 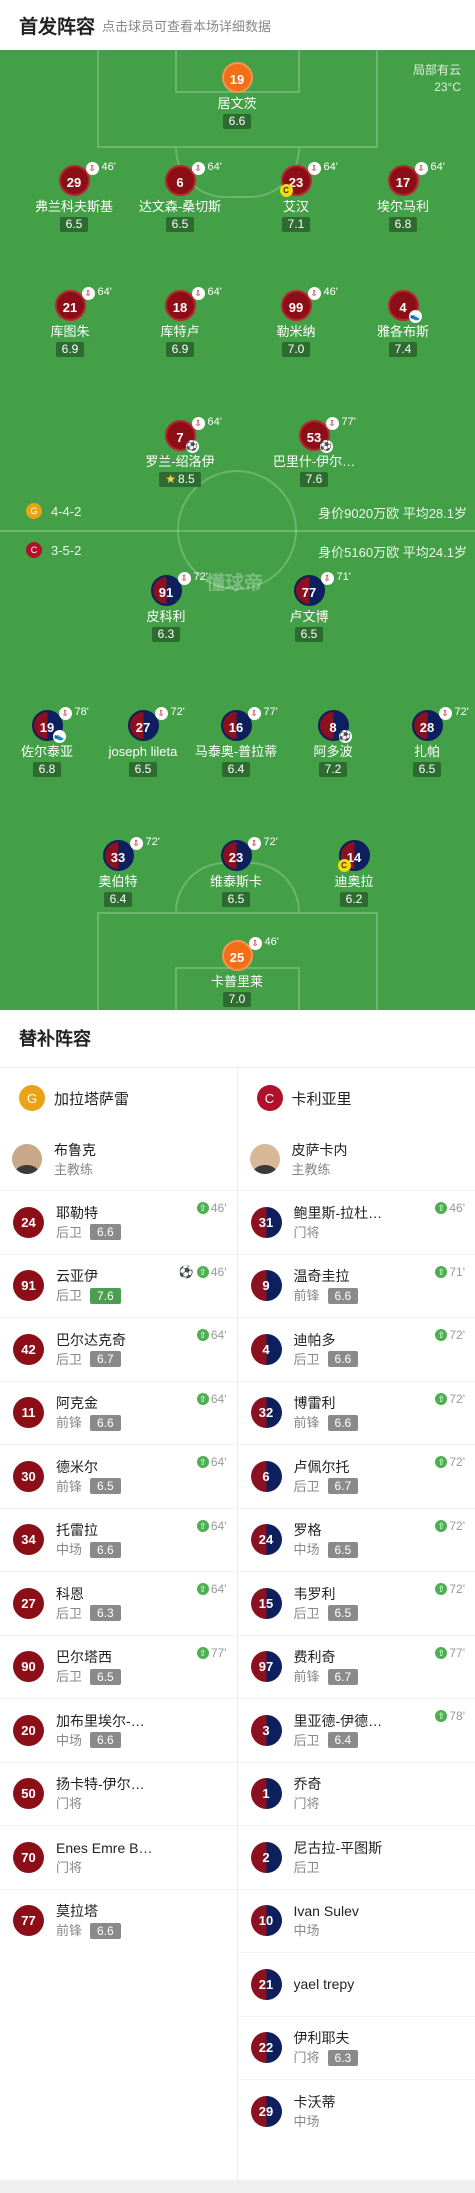 I want to click on bench-player-row: 20 加布里埃尔-… 中场 6.6, so click(x=118, y=1730).